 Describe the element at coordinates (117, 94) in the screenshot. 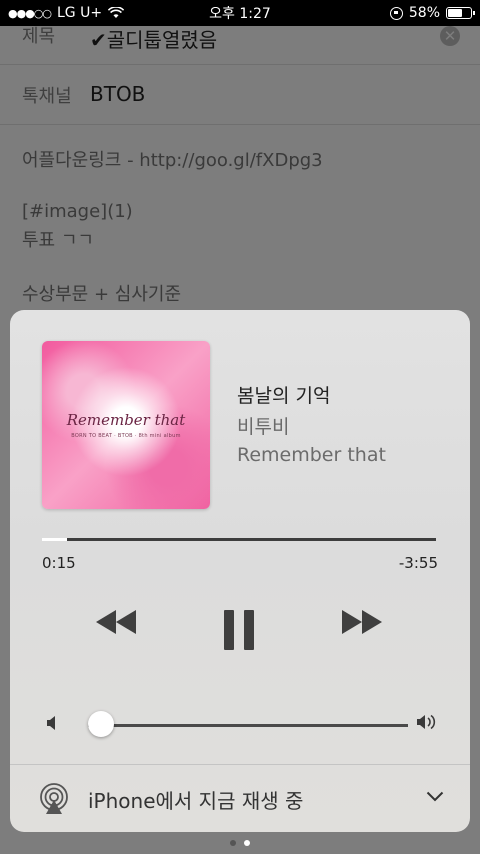

I see `channel-value: BTOB` at that location.